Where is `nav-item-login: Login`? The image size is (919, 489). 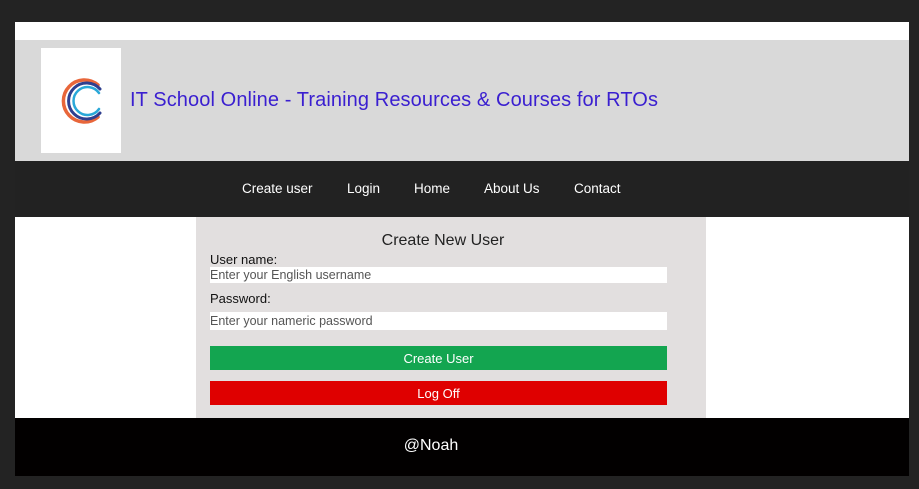 nav-item-login: Login is located at coordinates (363, 188).